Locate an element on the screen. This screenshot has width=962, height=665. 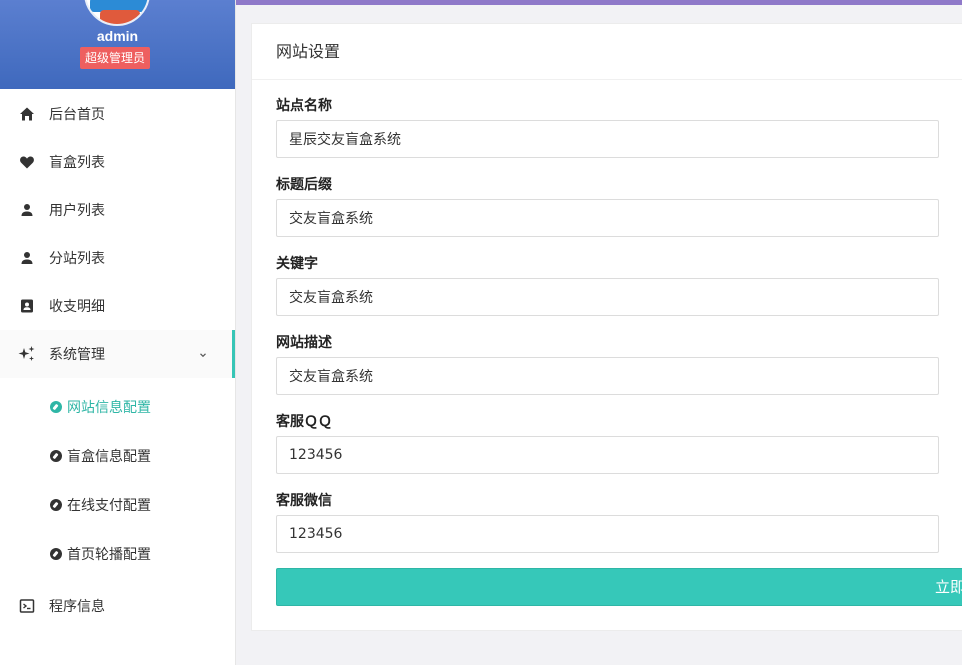
sidebar-subitem-site-config: 网站信息配置 is located at coordinates (117, 406).